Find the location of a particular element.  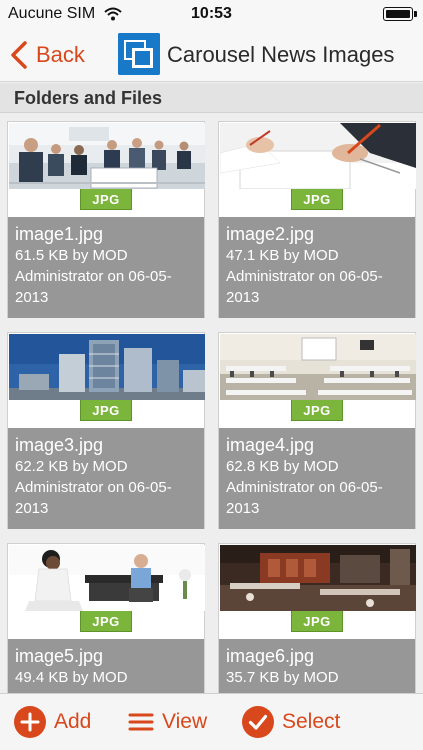

file-info: image5.jpg 49.4 KB by MOD is located at coordinates (106, 666).